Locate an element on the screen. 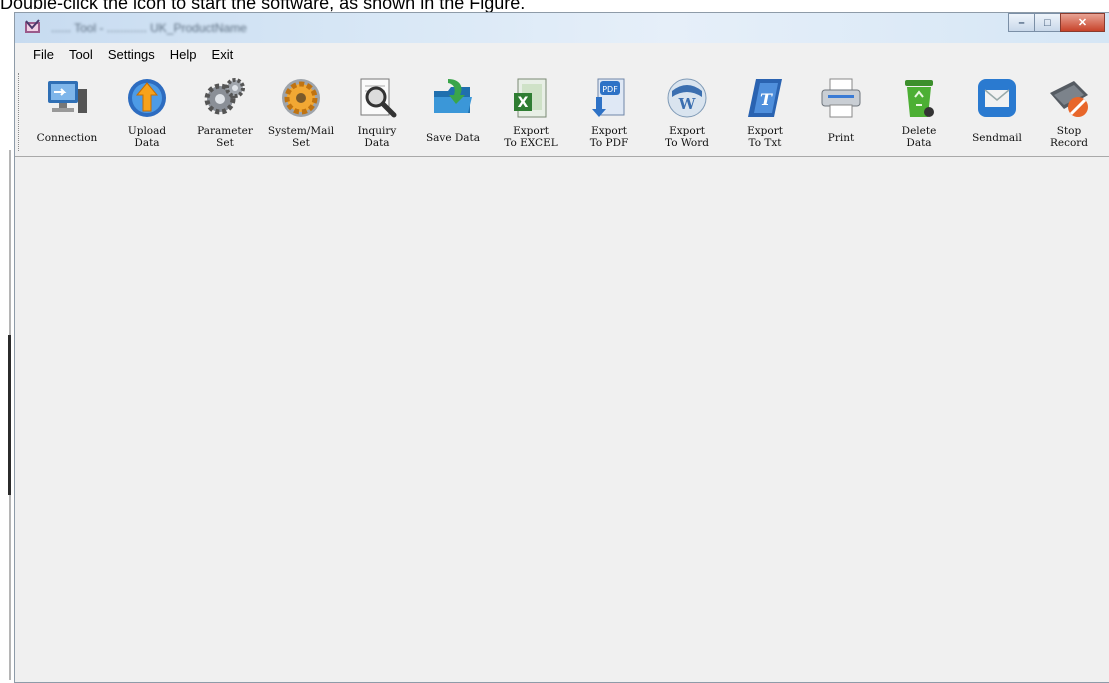  menu-bar: File Tool Settings Help Exit is located at coordinates (562, 54).